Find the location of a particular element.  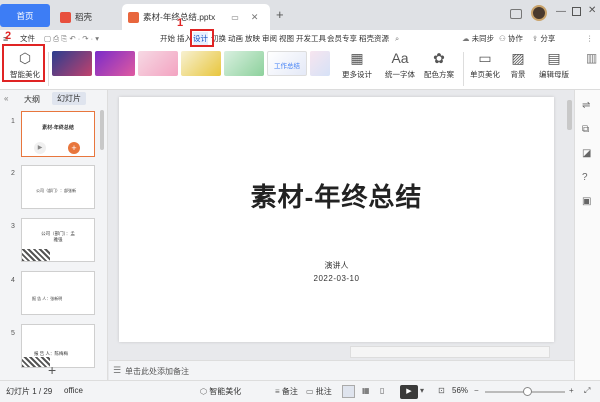

zoom-level: 56% is located at coordinates (460, 390).